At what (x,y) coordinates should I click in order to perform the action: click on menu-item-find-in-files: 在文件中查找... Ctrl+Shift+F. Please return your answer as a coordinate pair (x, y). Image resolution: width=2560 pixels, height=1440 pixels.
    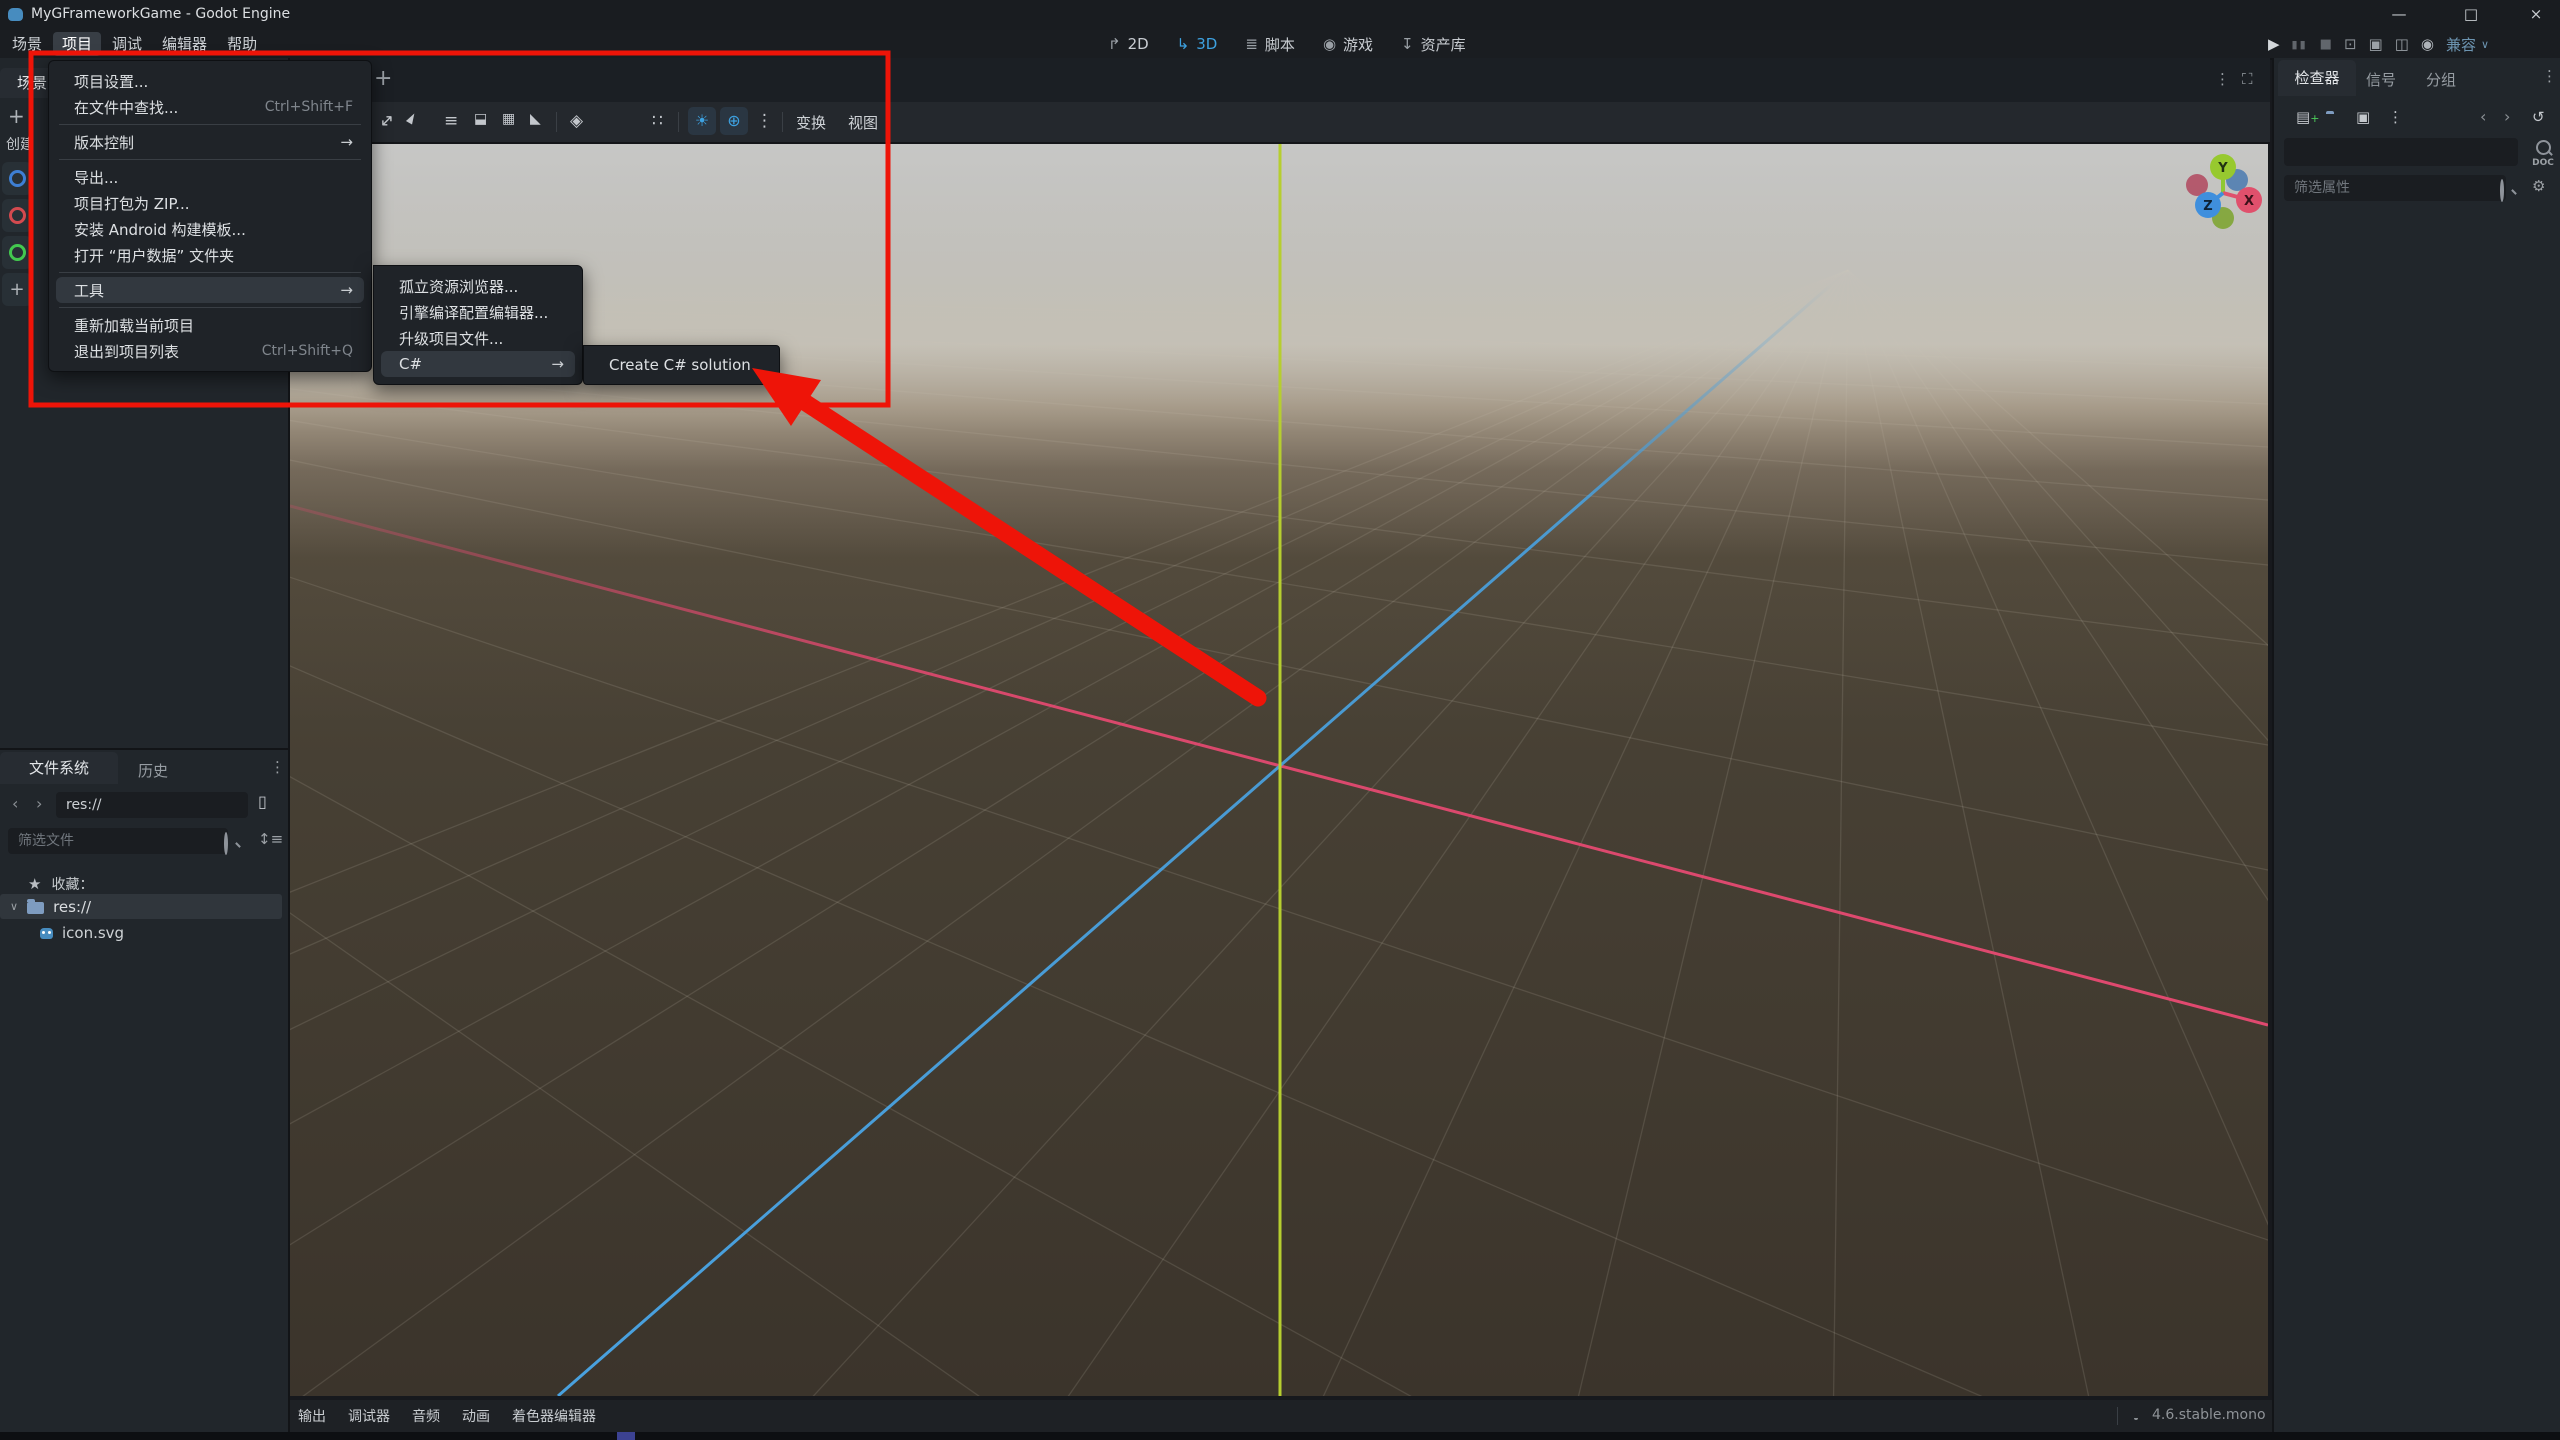
    Looking at the image, I should click on (210, 107).